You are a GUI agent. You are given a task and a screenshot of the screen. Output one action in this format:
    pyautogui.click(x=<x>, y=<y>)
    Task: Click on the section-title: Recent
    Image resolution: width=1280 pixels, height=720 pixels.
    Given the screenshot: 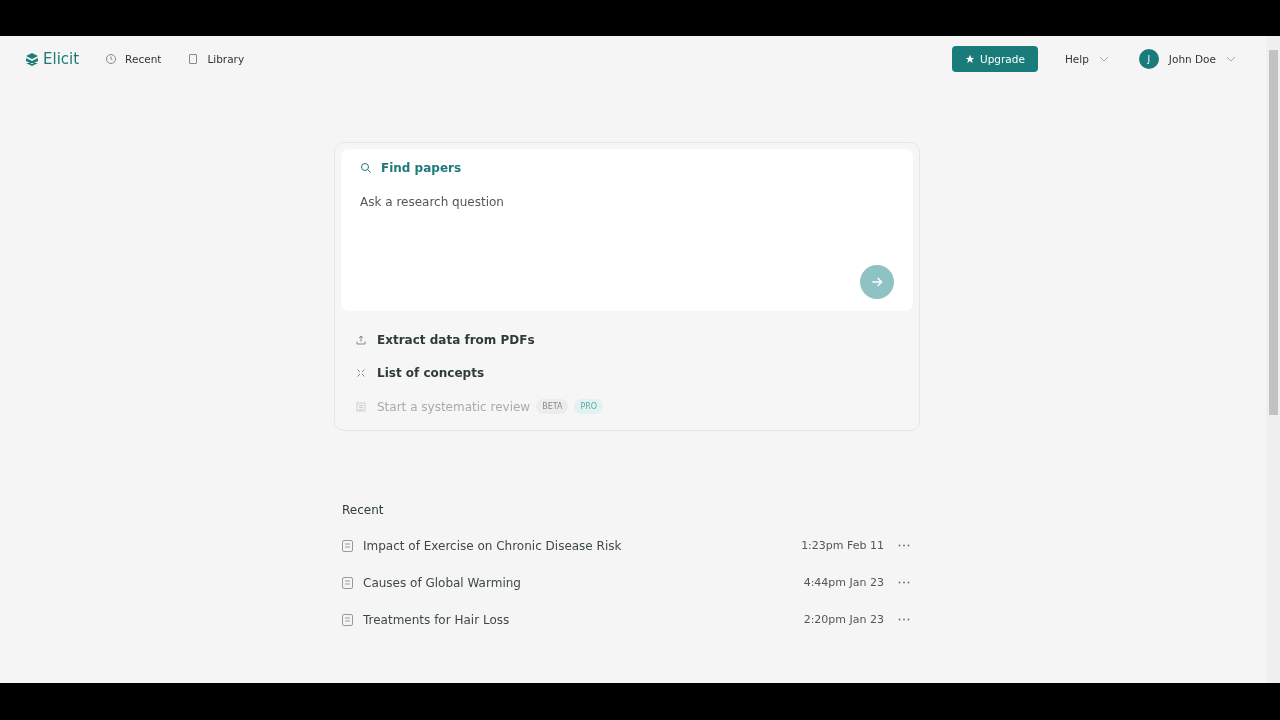 What is the action you would take?
    pyautogui.click(x=363, y=510)
    